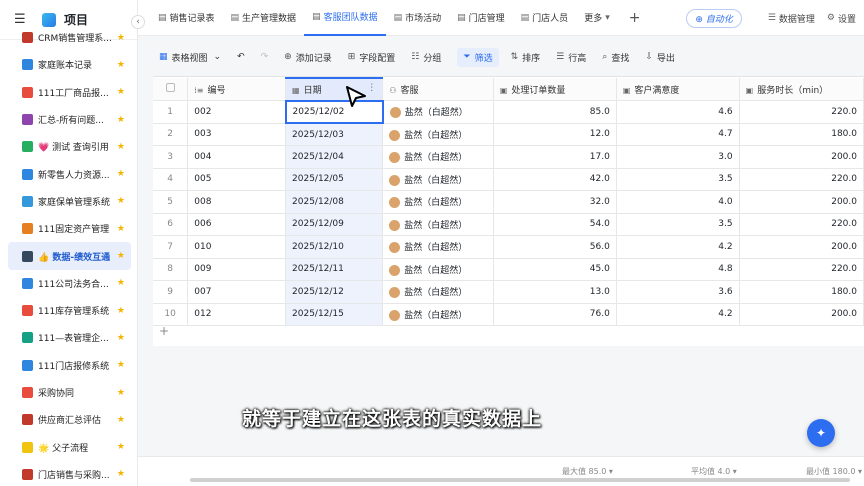 This screenshot has width=864, height=486. What do you see at coordinates (237, 292) in the screenshot?
I see `cell-id: 007` at bounding box center [237, 292].